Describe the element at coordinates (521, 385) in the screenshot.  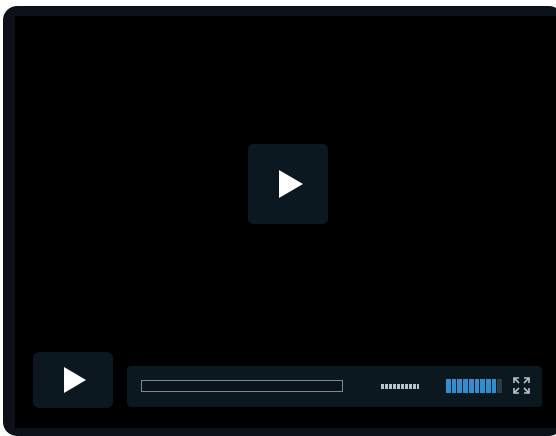
I see `fullscreen-icon` at that location.